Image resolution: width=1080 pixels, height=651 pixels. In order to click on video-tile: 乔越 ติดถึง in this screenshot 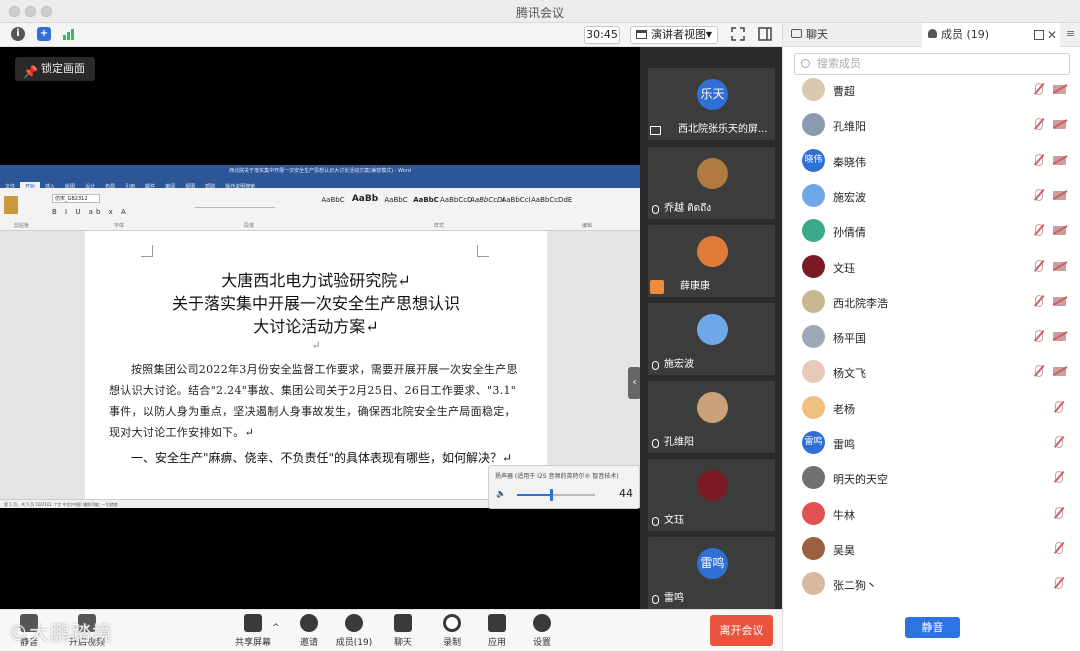, I will do `click(711, 183)`.